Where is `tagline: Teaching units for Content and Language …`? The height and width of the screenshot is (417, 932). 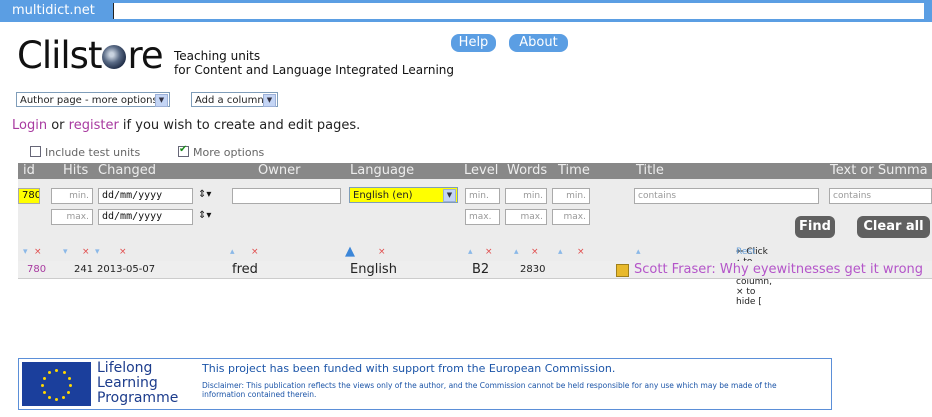
tagline: Teaching units for Content and Language … is located at coordinates (314, 63).